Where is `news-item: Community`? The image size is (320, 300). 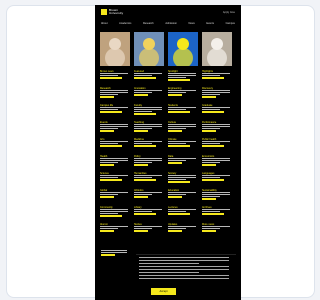
news-item: Community is located at coordinates (116, 214).